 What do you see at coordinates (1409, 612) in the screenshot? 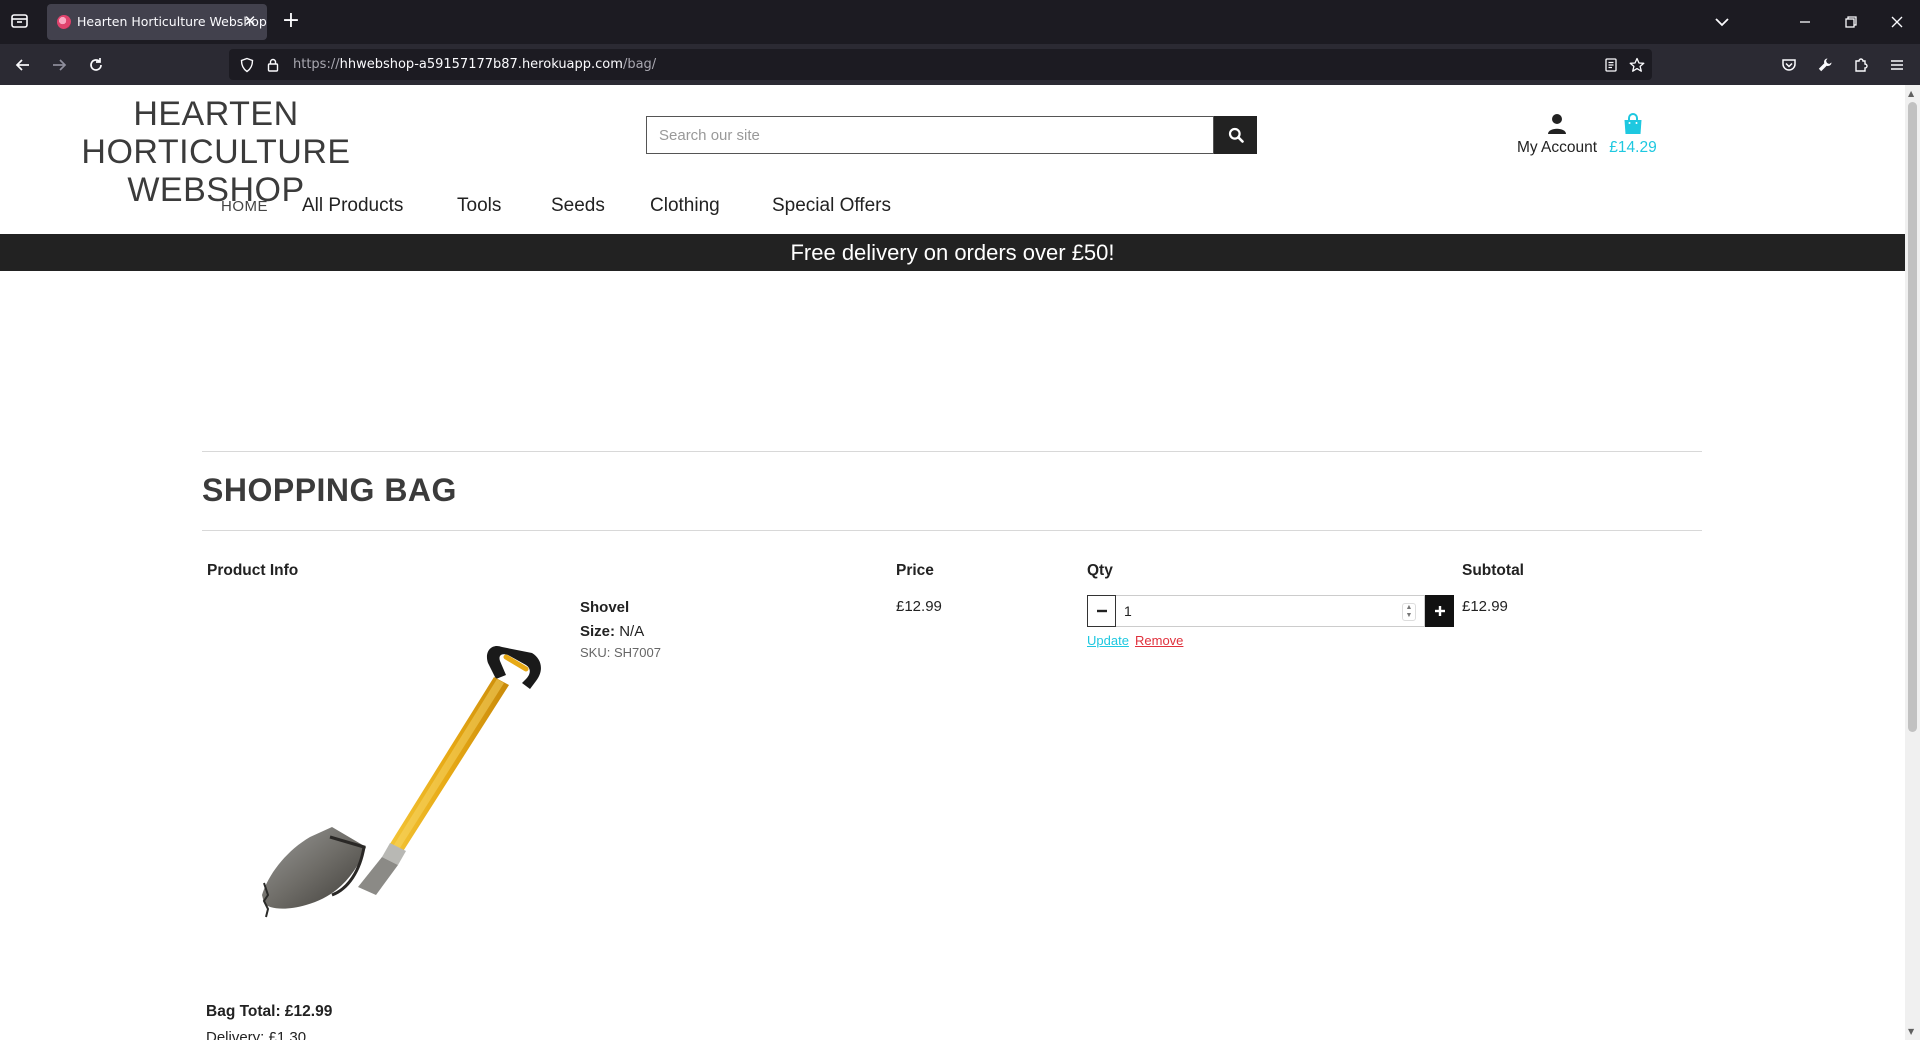
I see `quantity-spinner: ▲ ▼` at bounding box center [1409, 612].